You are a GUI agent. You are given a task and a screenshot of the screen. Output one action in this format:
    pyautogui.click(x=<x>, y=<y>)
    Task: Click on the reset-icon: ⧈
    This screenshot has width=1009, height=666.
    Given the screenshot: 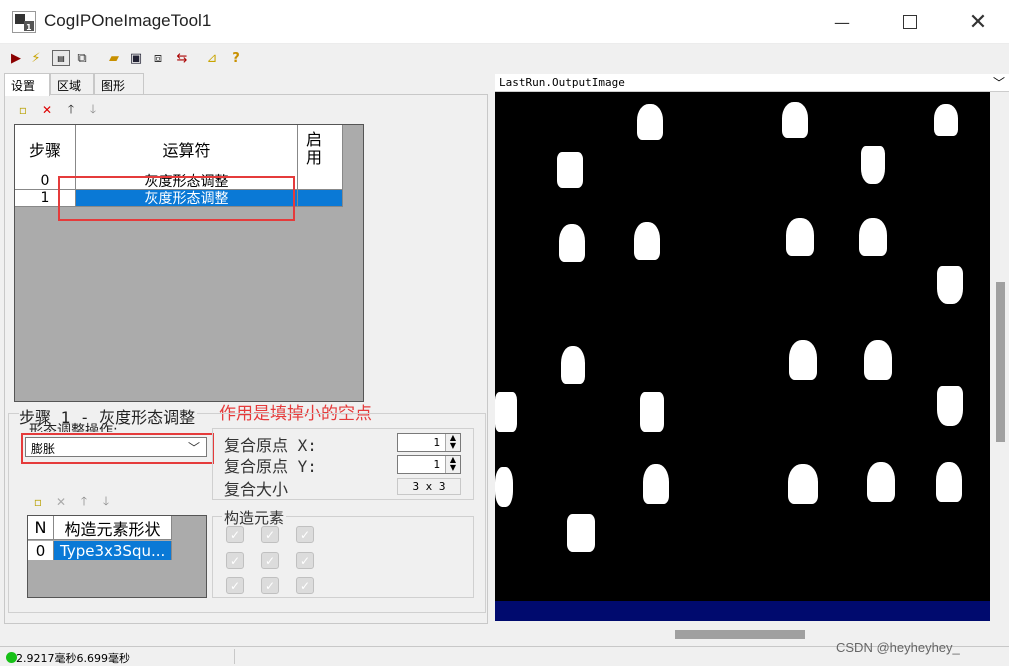 What is the action you would take?
    pyautogui.click(x=158, y=58)
    